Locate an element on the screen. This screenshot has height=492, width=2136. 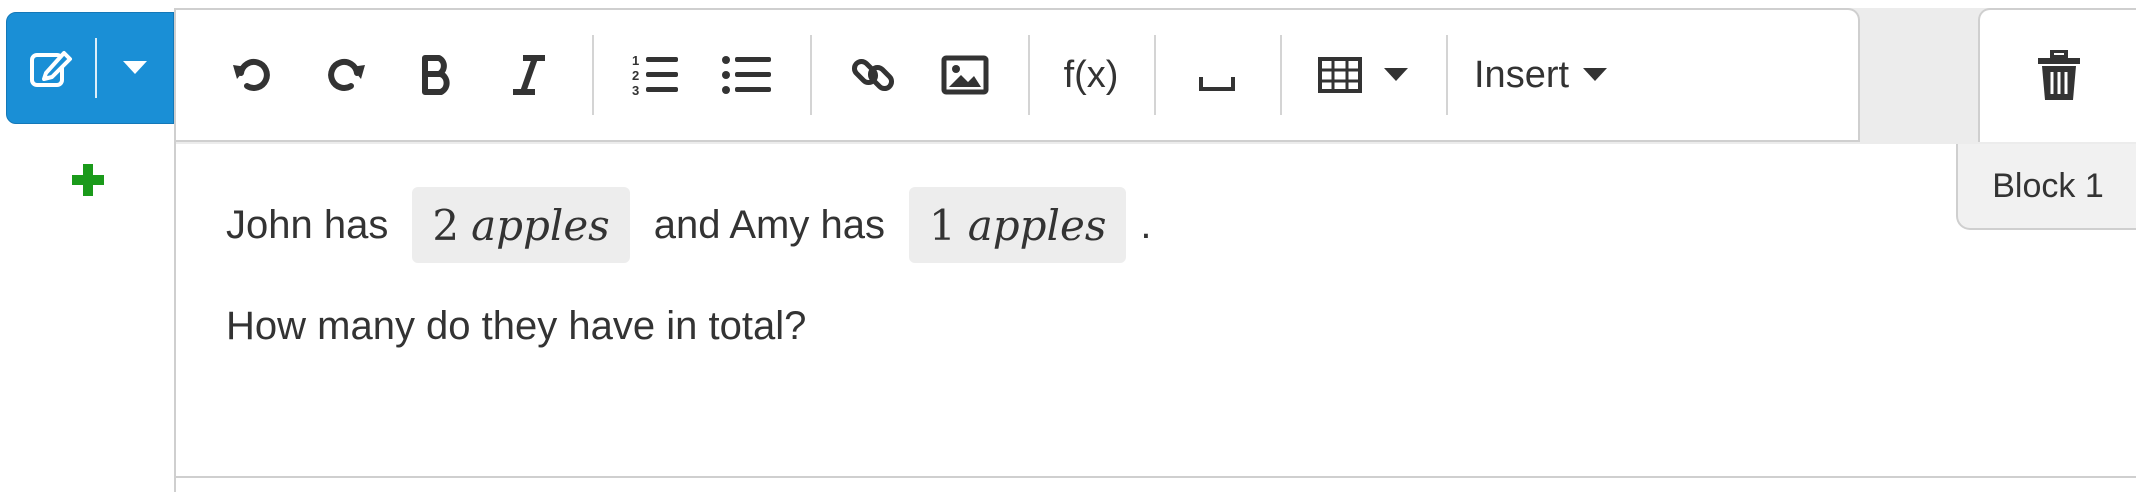
link-icon is located at coordinates (873, 75).